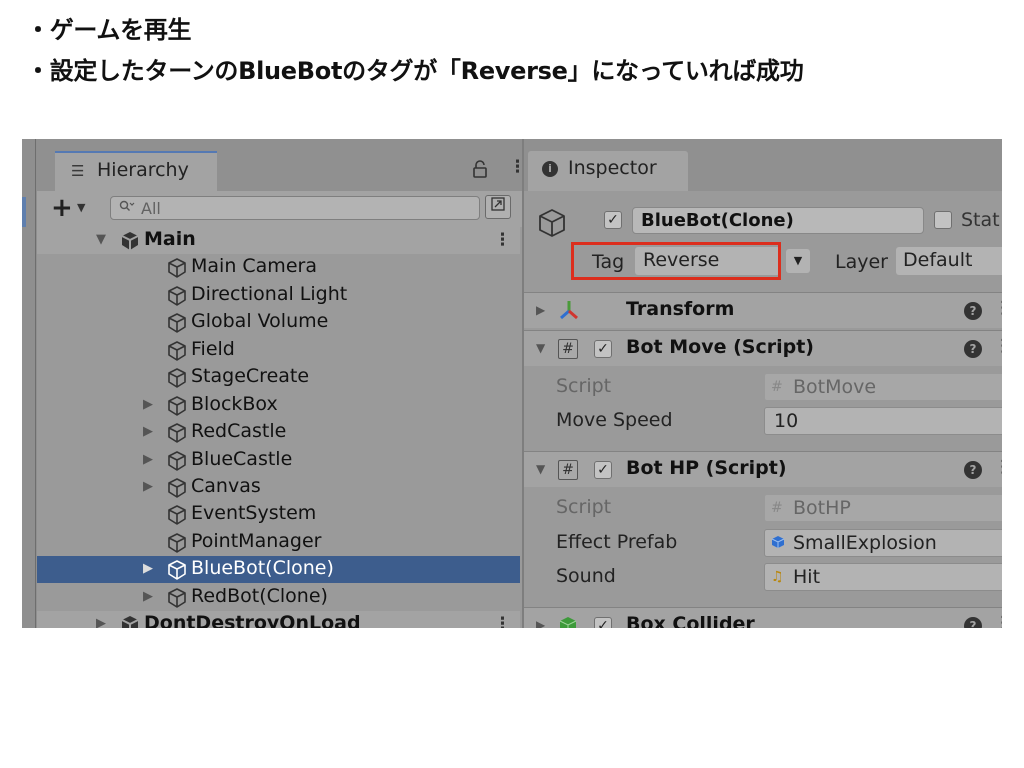 This screenshot has width=1024, height=768. What do you see at coordinates (278, 240) in the screenshot?
I see `scene-row: ▼ Main ⋮` at bounding box center [278, 240].